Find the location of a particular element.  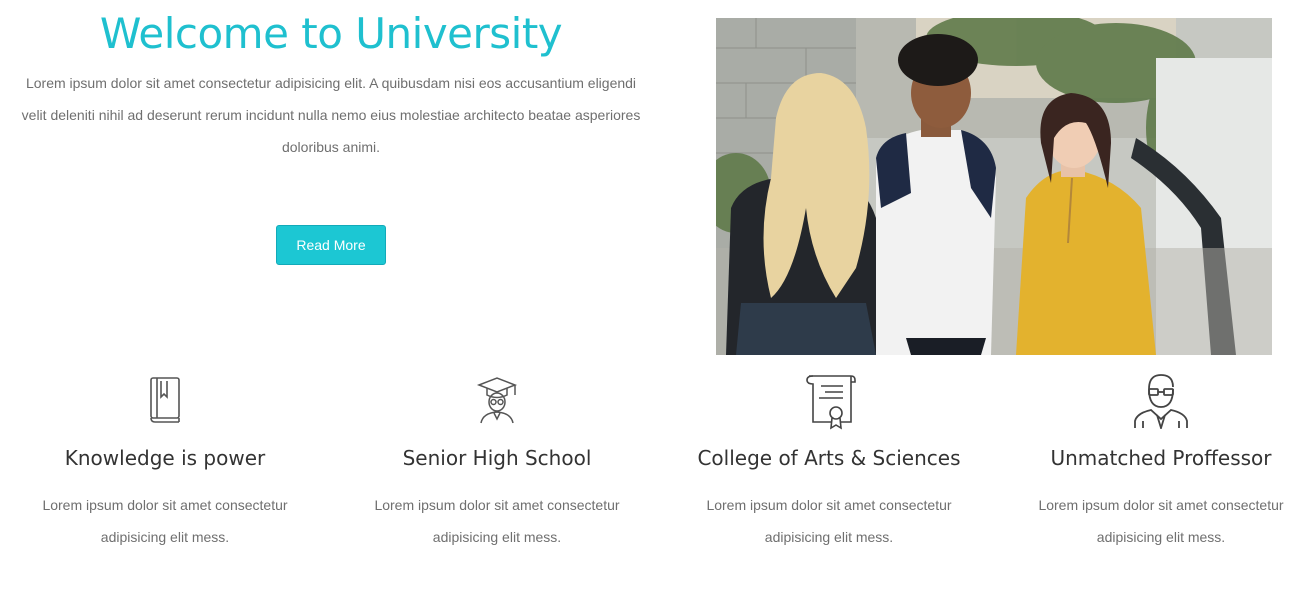

certificate-icon is located at coordinates (829, 400).